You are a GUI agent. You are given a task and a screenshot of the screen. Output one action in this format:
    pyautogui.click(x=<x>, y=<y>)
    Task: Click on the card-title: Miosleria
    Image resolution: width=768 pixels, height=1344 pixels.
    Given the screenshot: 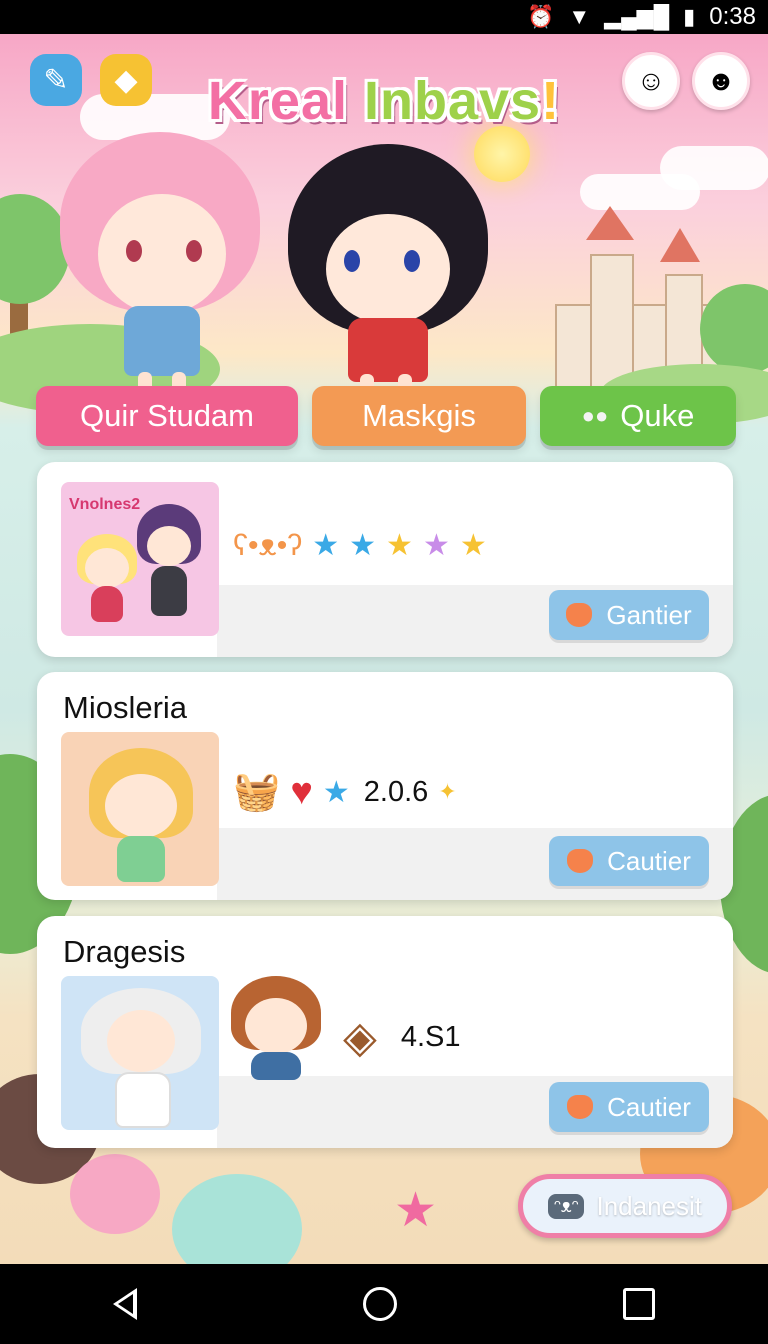 What is the action you would take?
    pyautogui.click(x=125, y=707)
    